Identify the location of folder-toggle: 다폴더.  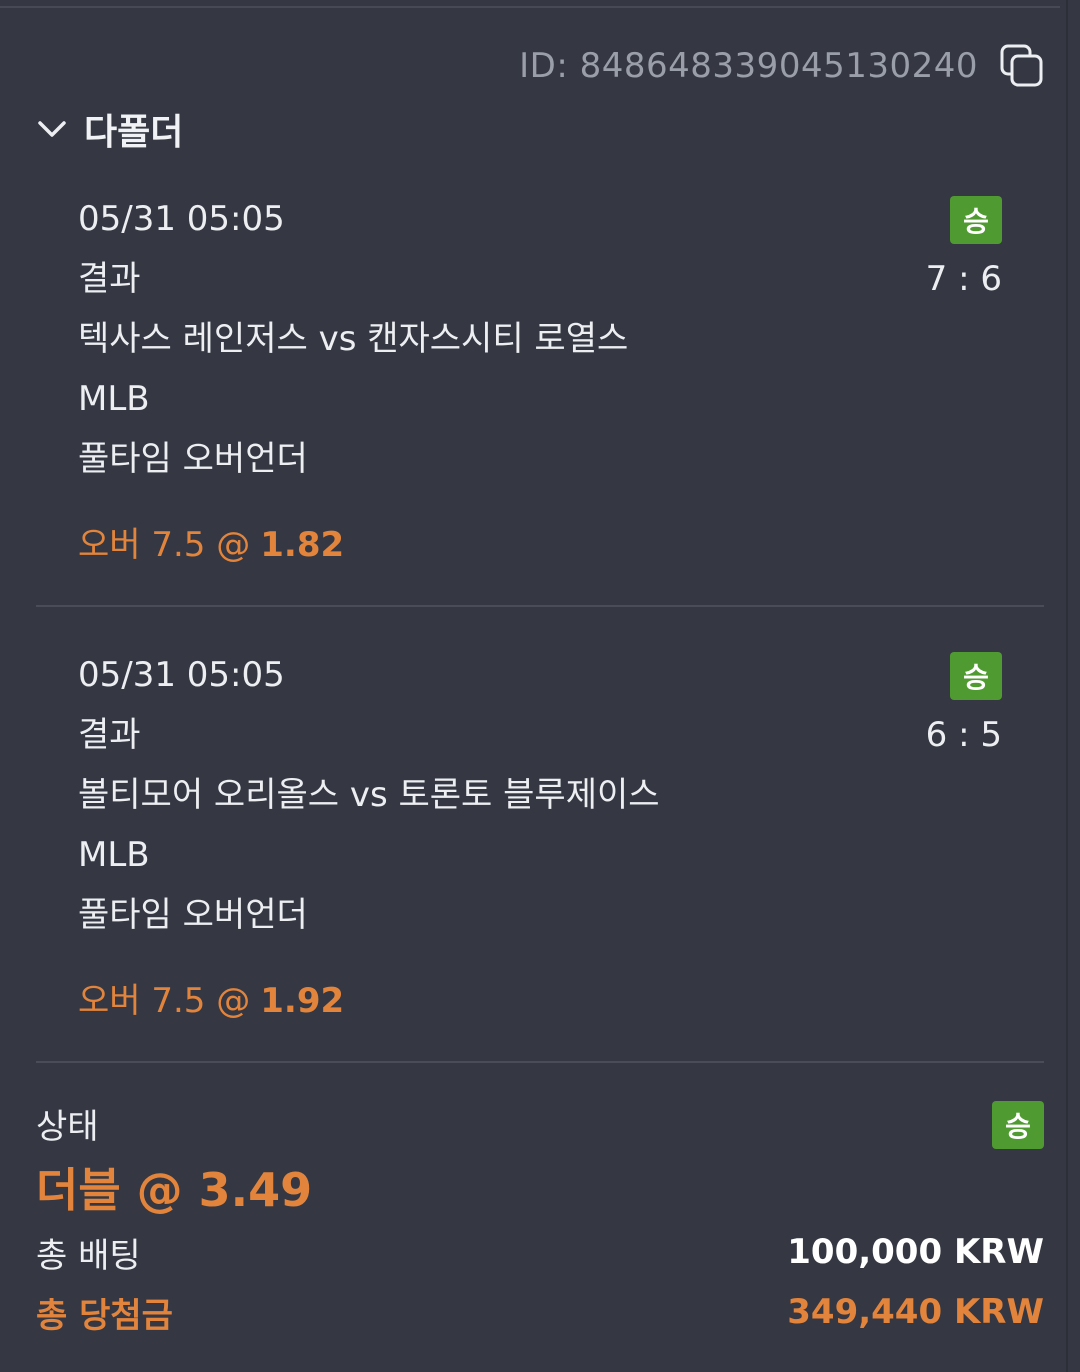
(109, 129).